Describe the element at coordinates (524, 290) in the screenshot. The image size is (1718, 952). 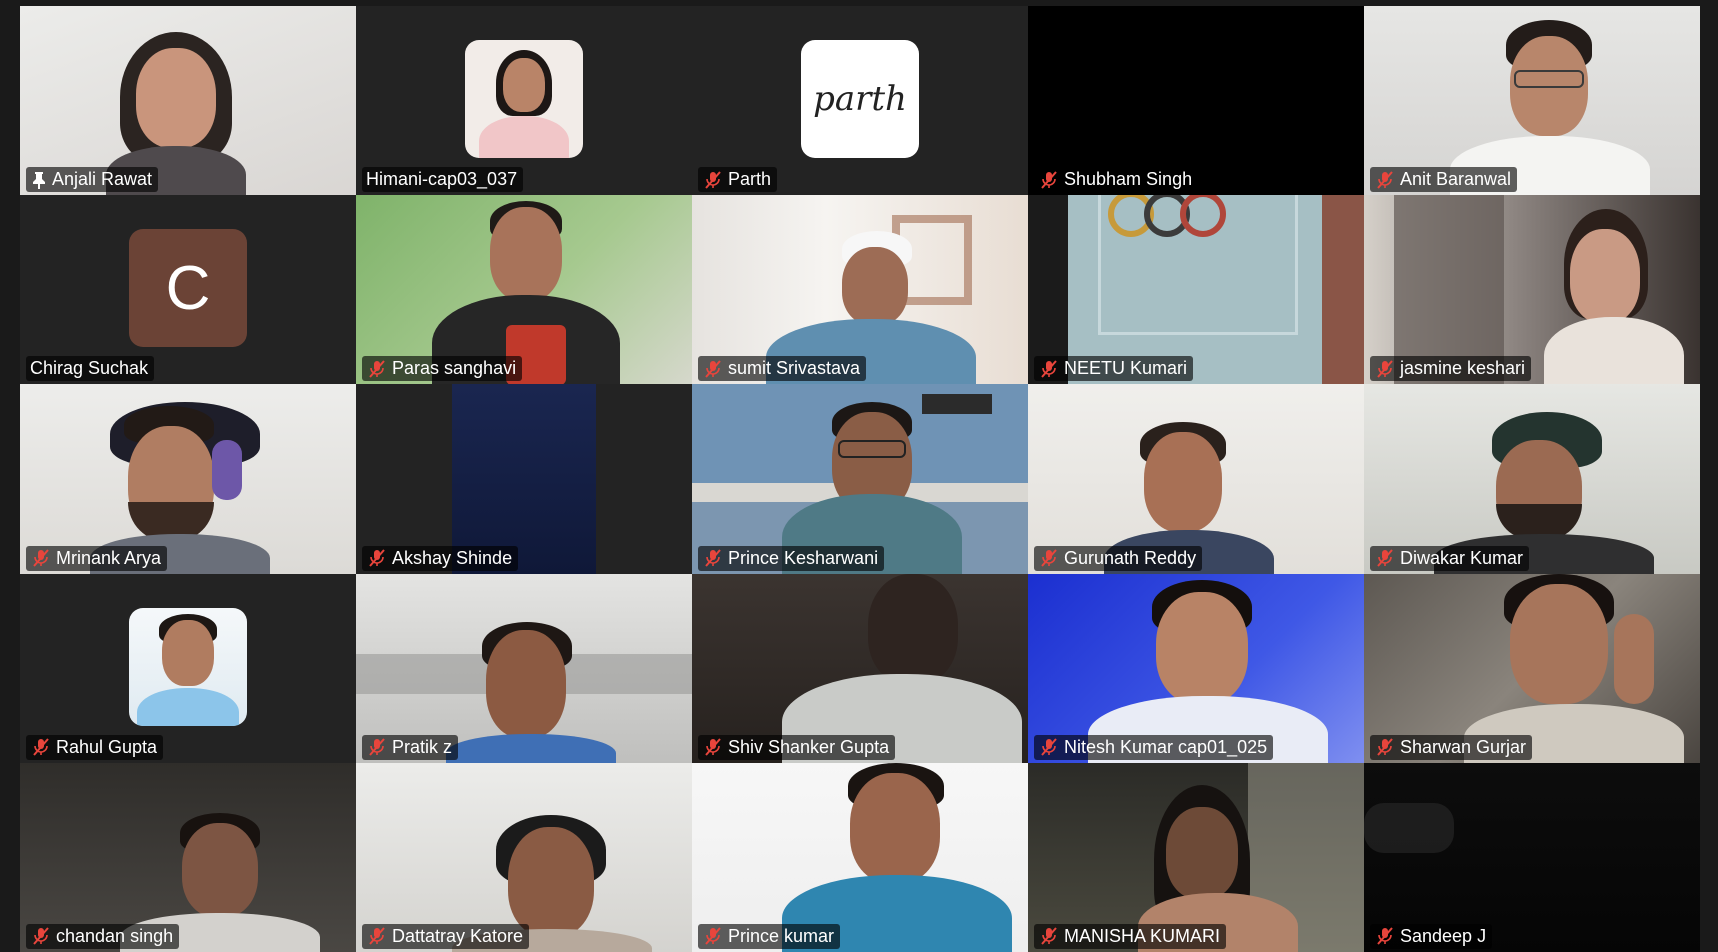
I see `participant-tile: Paras sanghavi` at that location.